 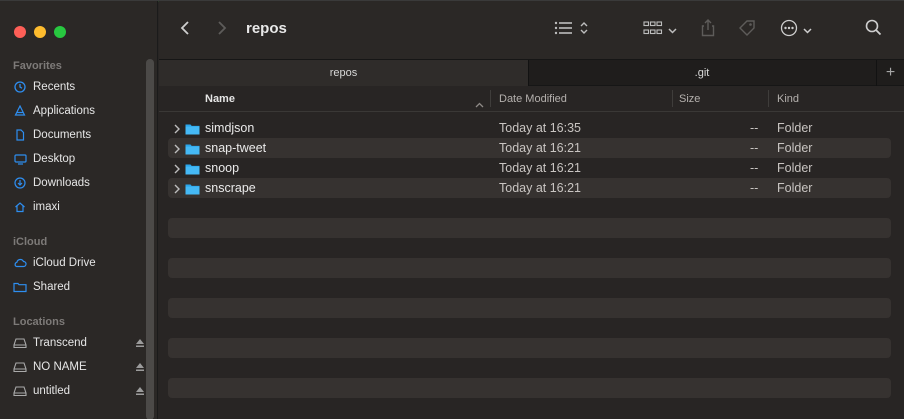 I want to click on grid-icon, so click(x=653, y=30).